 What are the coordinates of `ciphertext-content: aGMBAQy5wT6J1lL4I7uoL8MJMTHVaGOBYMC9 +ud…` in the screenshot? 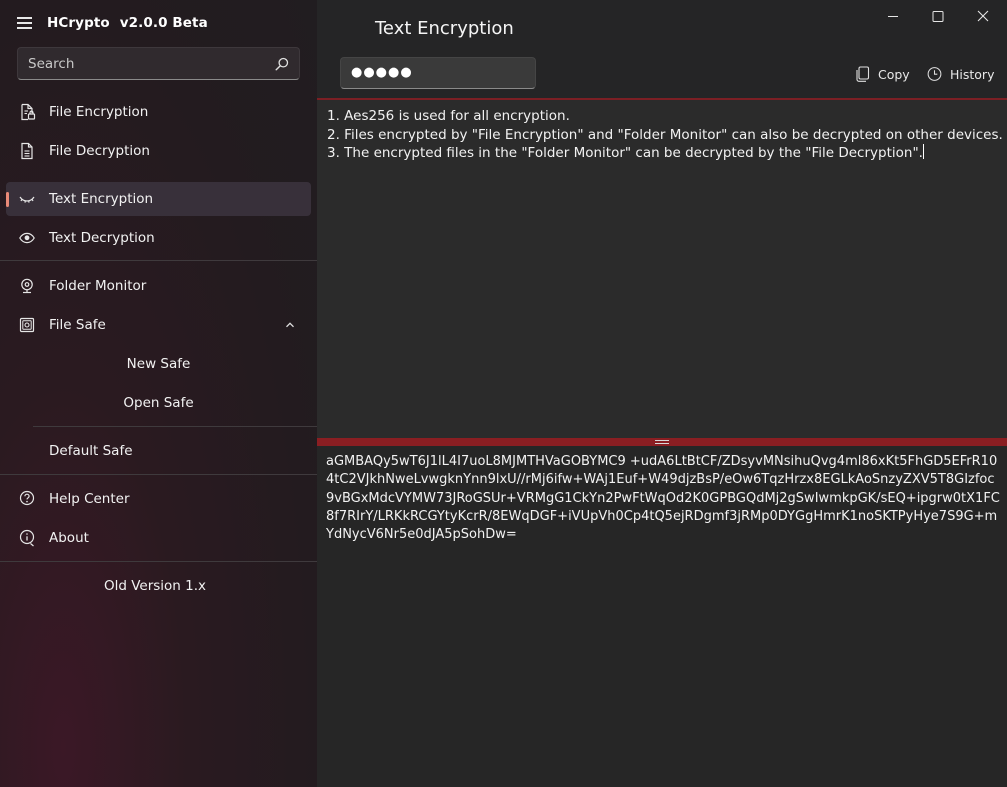 It's located at (663, 498).